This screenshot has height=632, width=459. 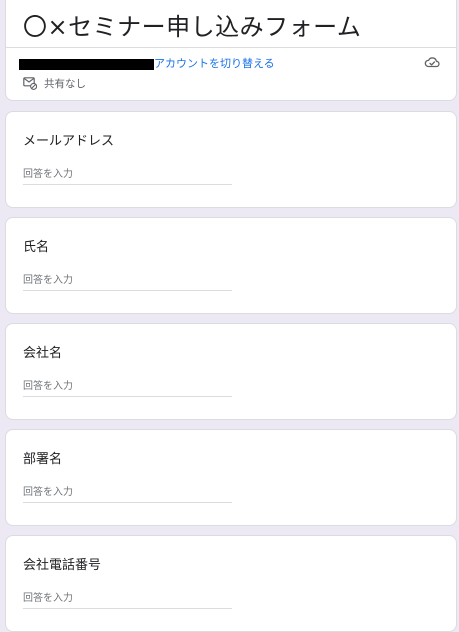 What do you see at coordinates (127, 280) in the screenshot?
I see `name-answer-input` at bounding box center [127, 280].